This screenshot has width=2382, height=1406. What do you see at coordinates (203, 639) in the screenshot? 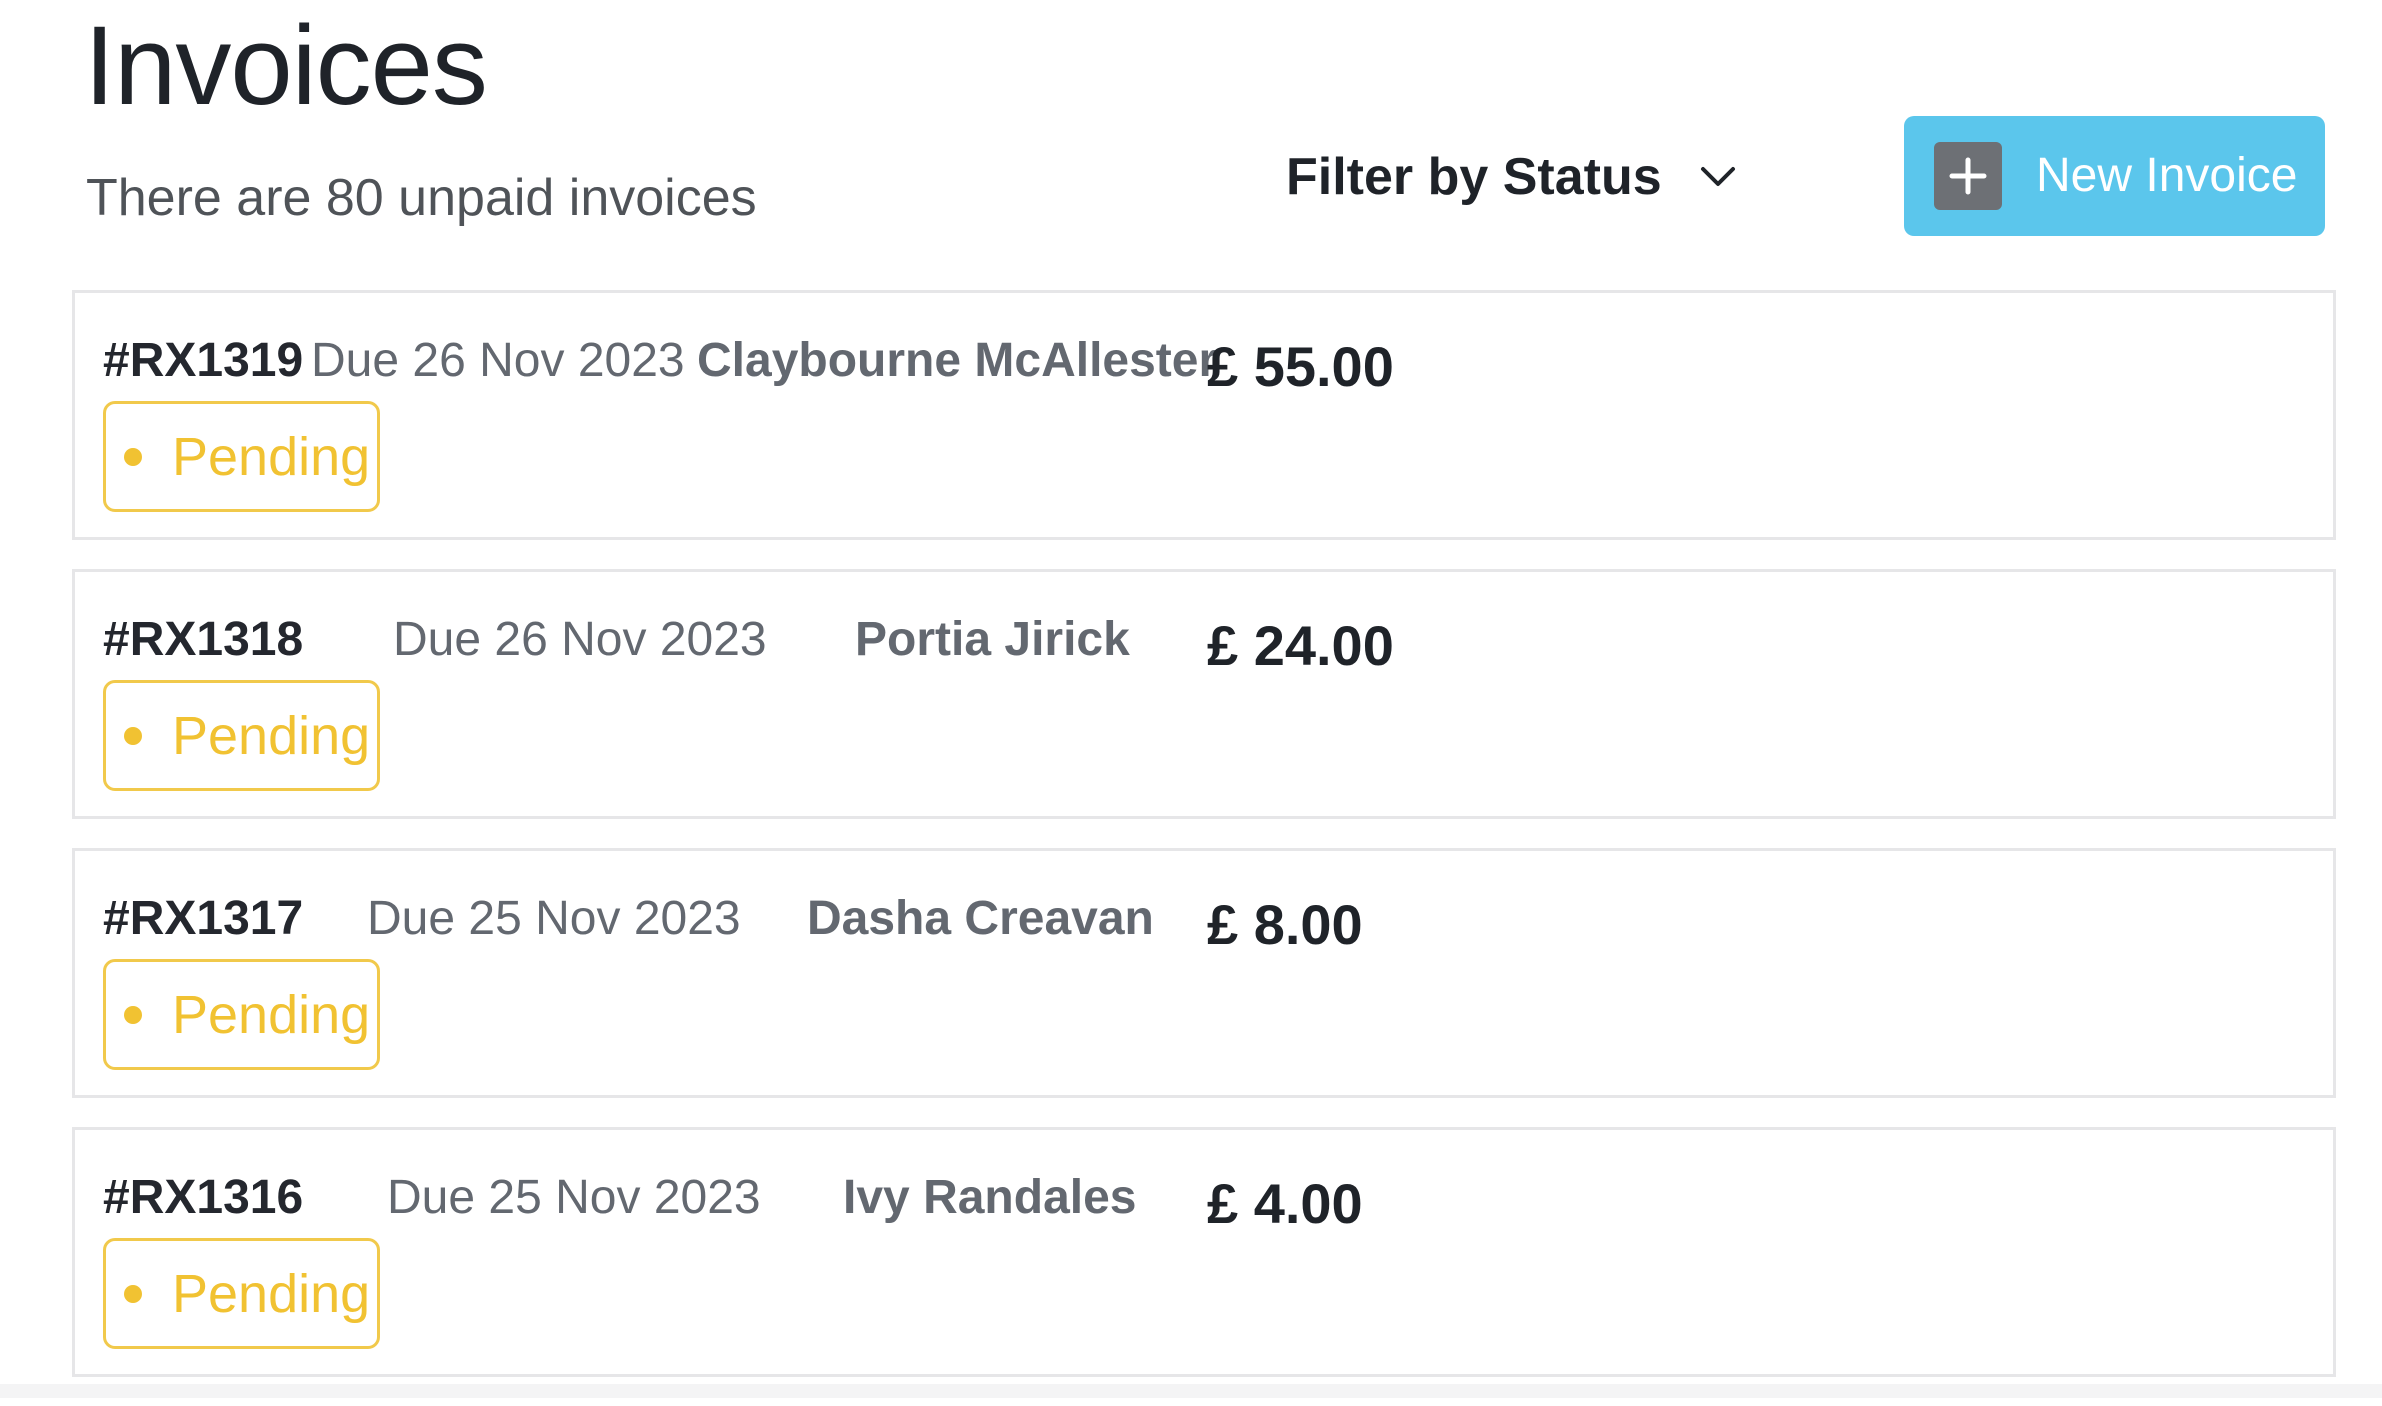
I see `invoice-id: #RX1318` at bounding box center [203, 639].